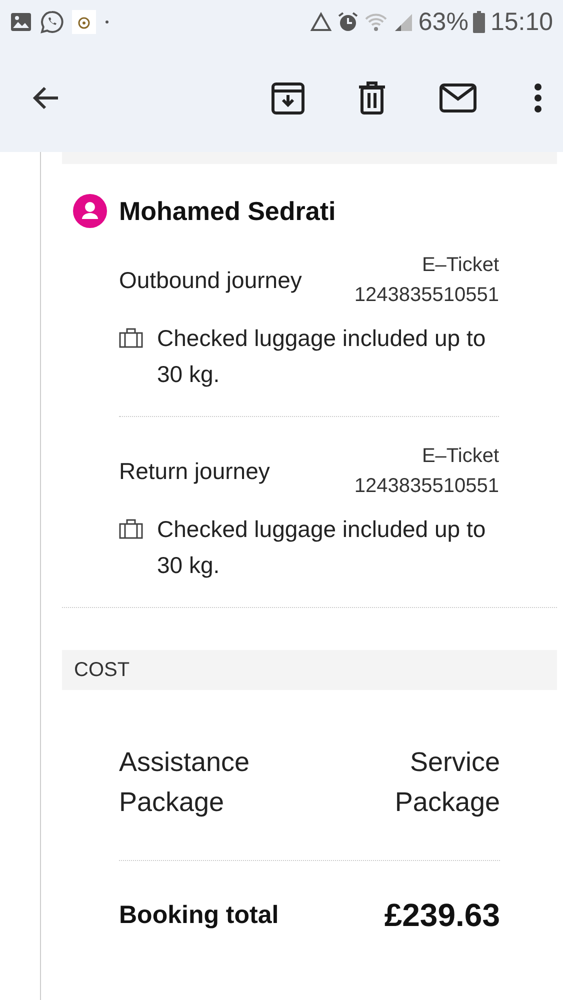 The image size is (563, 1000). What do you see at coordinates (442, 915) in the screenshot?
I see `total-amount: £239.63` at bounding box center [442, 915].